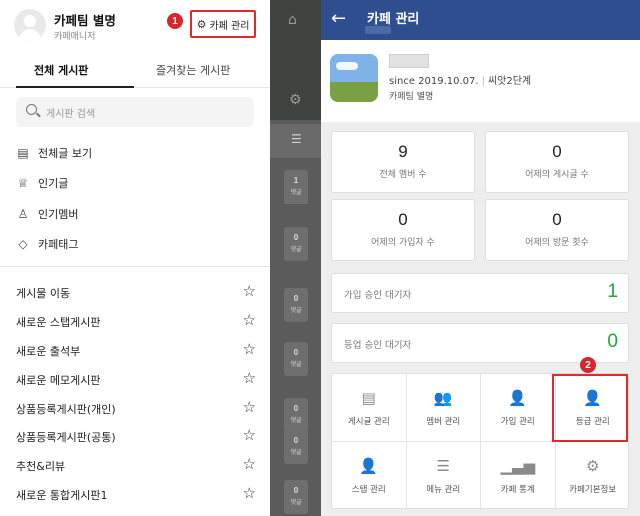 The image size is (640, 516). I want to click on tag-icon: ◇, so click(23, 244).